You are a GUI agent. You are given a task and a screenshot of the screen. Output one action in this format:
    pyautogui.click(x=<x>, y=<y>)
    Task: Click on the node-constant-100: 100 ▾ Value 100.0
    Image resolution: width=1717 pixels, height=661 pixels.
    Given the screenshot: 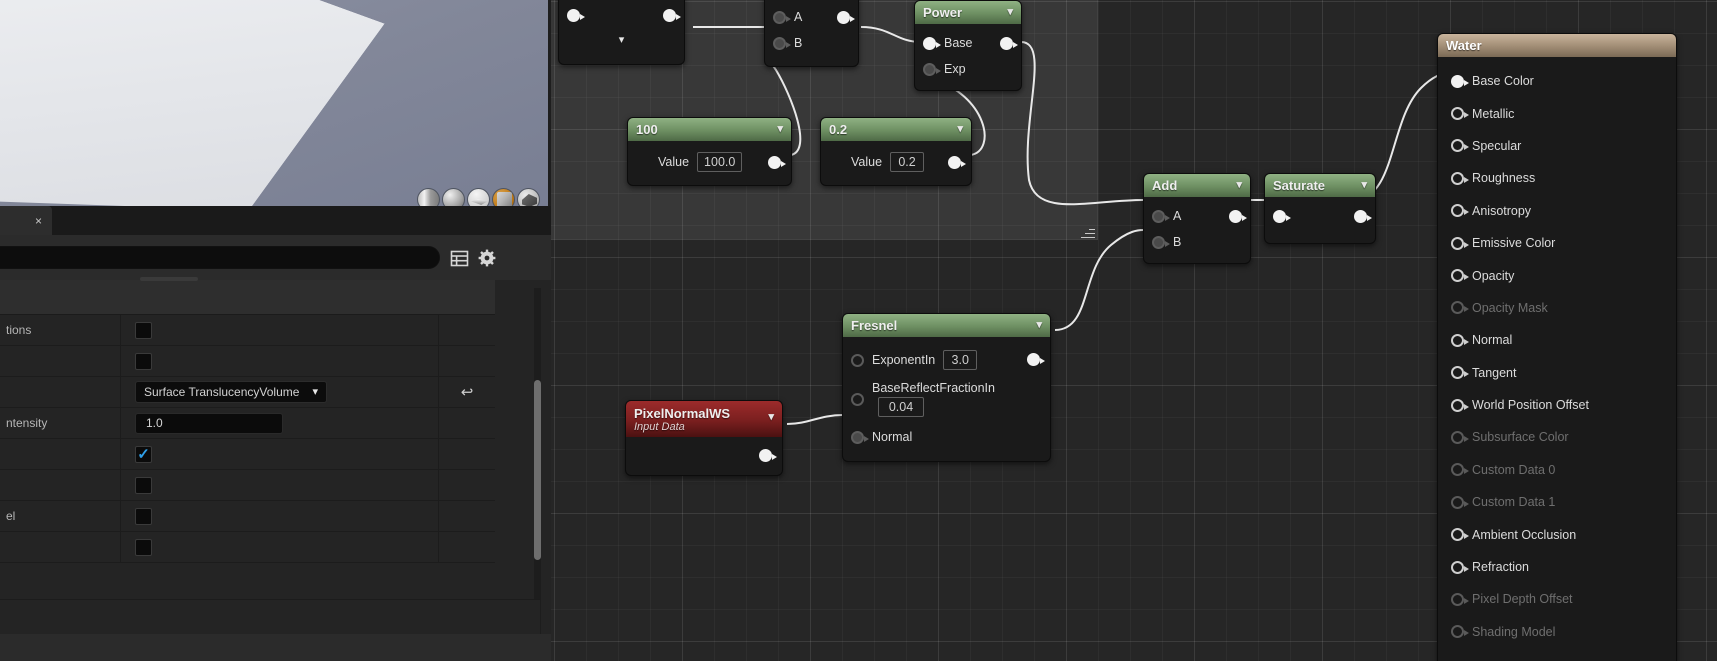 What is the action you would take?
    pyautogui.click(x=709, y=151)
    